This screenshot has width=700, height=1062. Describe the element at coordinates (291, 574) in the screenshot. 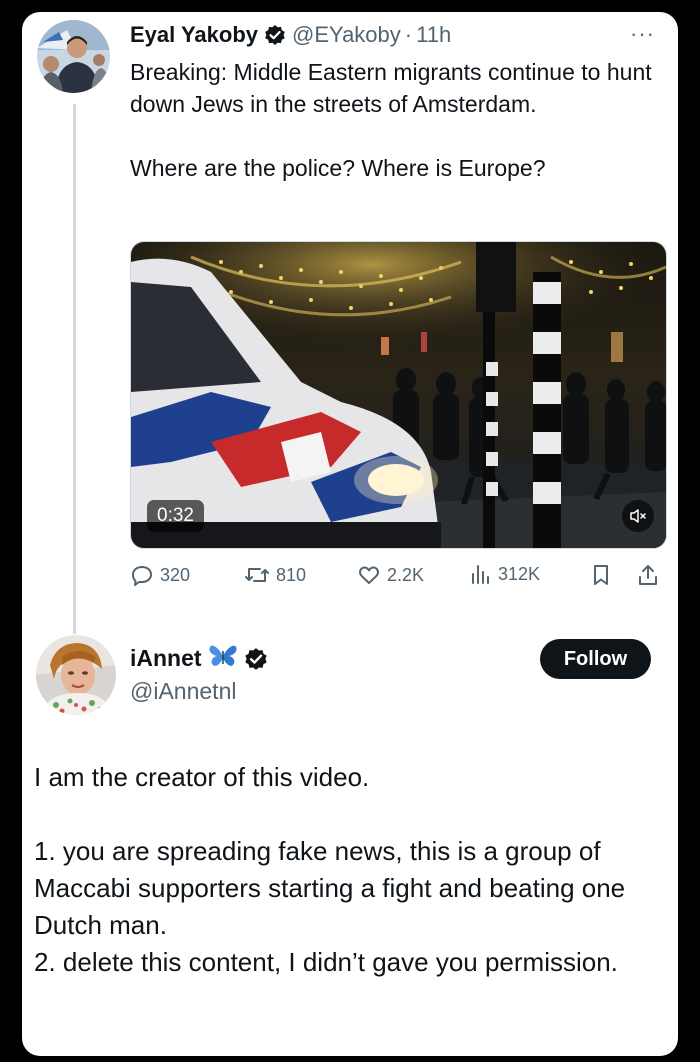

I see `repost-count: 810` at that location.